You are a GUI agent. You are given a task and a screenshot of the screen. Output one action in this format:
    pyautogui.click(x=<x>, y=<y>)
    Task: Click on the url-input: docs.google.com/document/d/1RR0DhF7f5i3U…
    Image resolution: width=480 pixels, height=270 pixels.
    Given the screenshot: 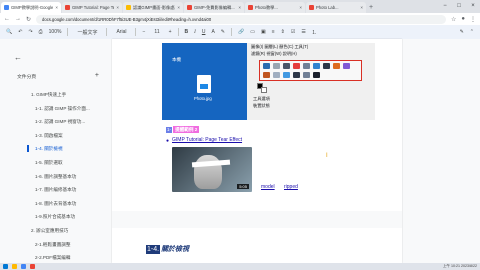 What is the action you would take?
    pyautogui.click(x=241, y=19)
    